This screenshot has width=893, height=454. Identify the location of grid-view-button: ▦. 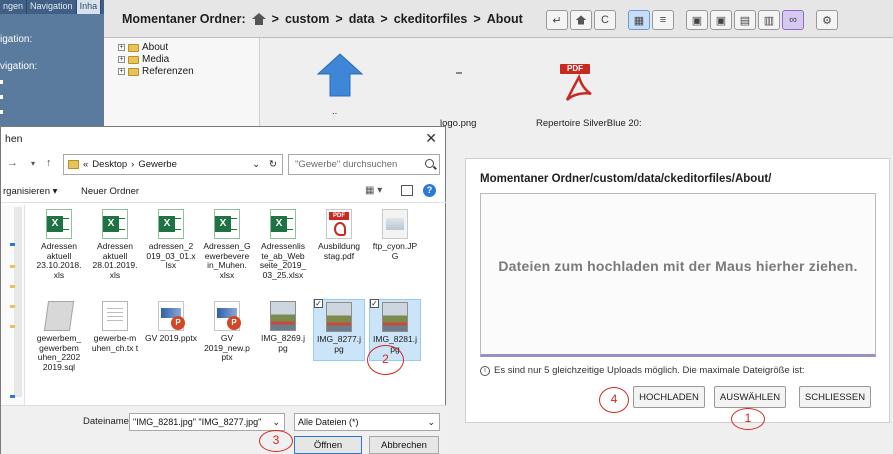
(639, 20).